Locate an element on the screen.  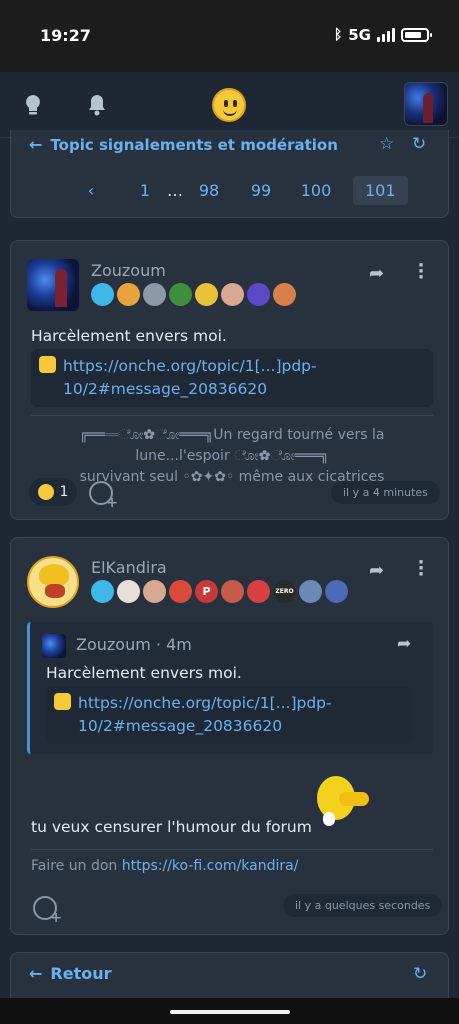
status-icons: ᛒ 5G is located at coordinates (382, 35).